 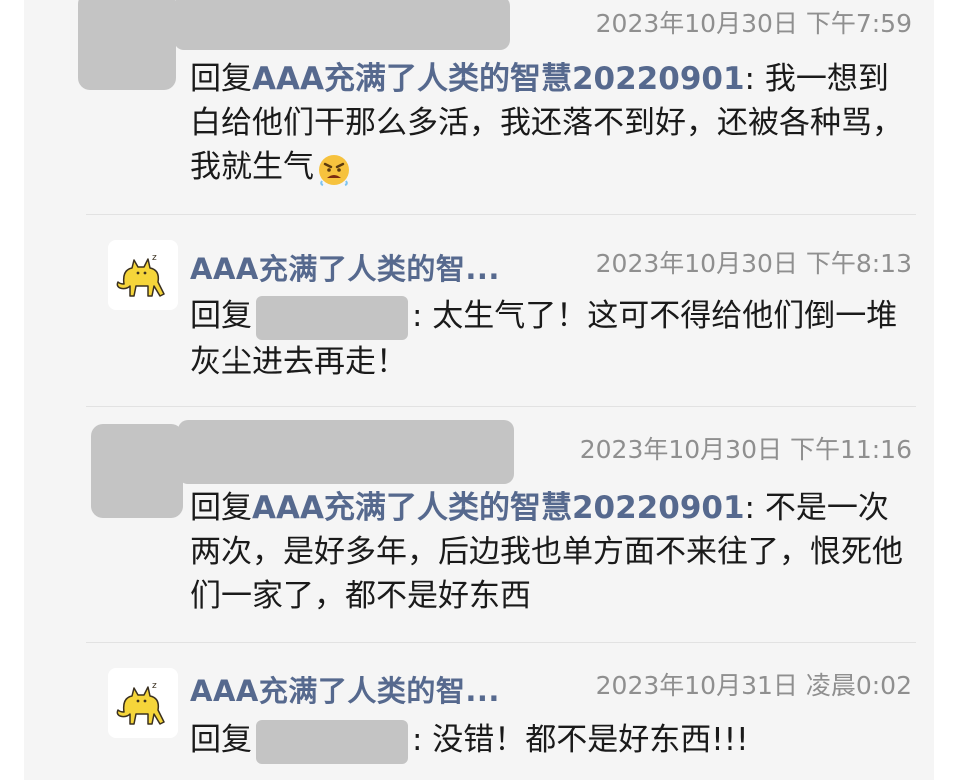 I want to click on comment-timestamp: 2023年10月31日 凌晨0:02, so click(x=753, y=685).